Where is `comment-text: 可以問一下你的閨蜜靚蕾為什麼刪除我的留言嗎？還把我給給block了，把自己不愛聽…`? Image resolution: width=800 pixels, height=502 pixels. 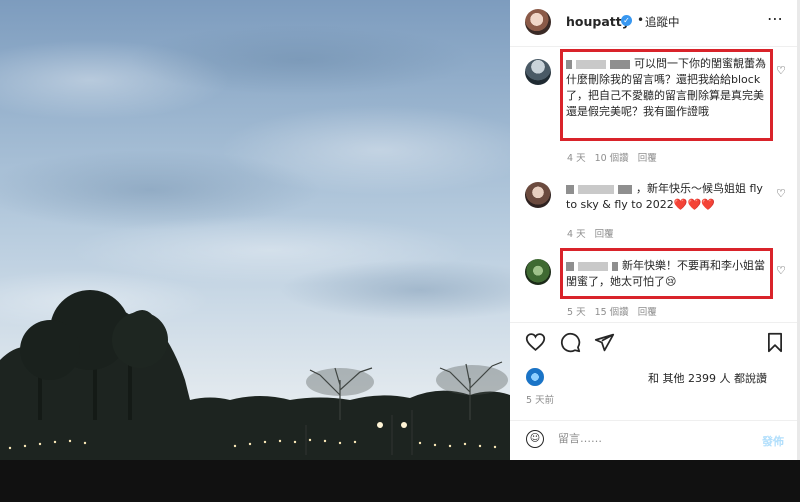 comment-text: 可以問一下你的閨蜜靚蕾為什麼刪除我的留言嗎？還把我給給block了，把自己不愛聽… is located at coordinates (666, 88).